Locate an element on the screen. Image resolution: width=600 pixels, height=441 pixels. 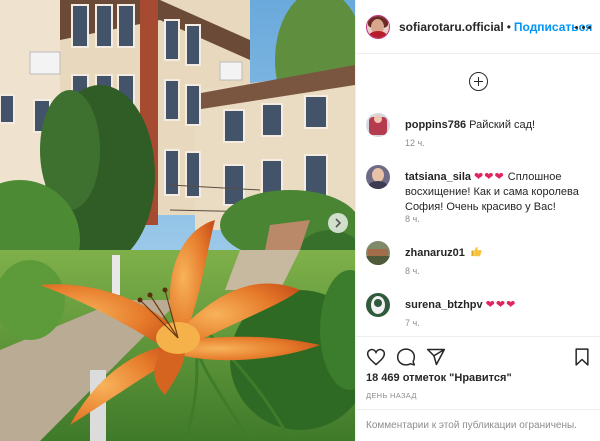
comment-bubble-icon is located at coordinates (406, 357).